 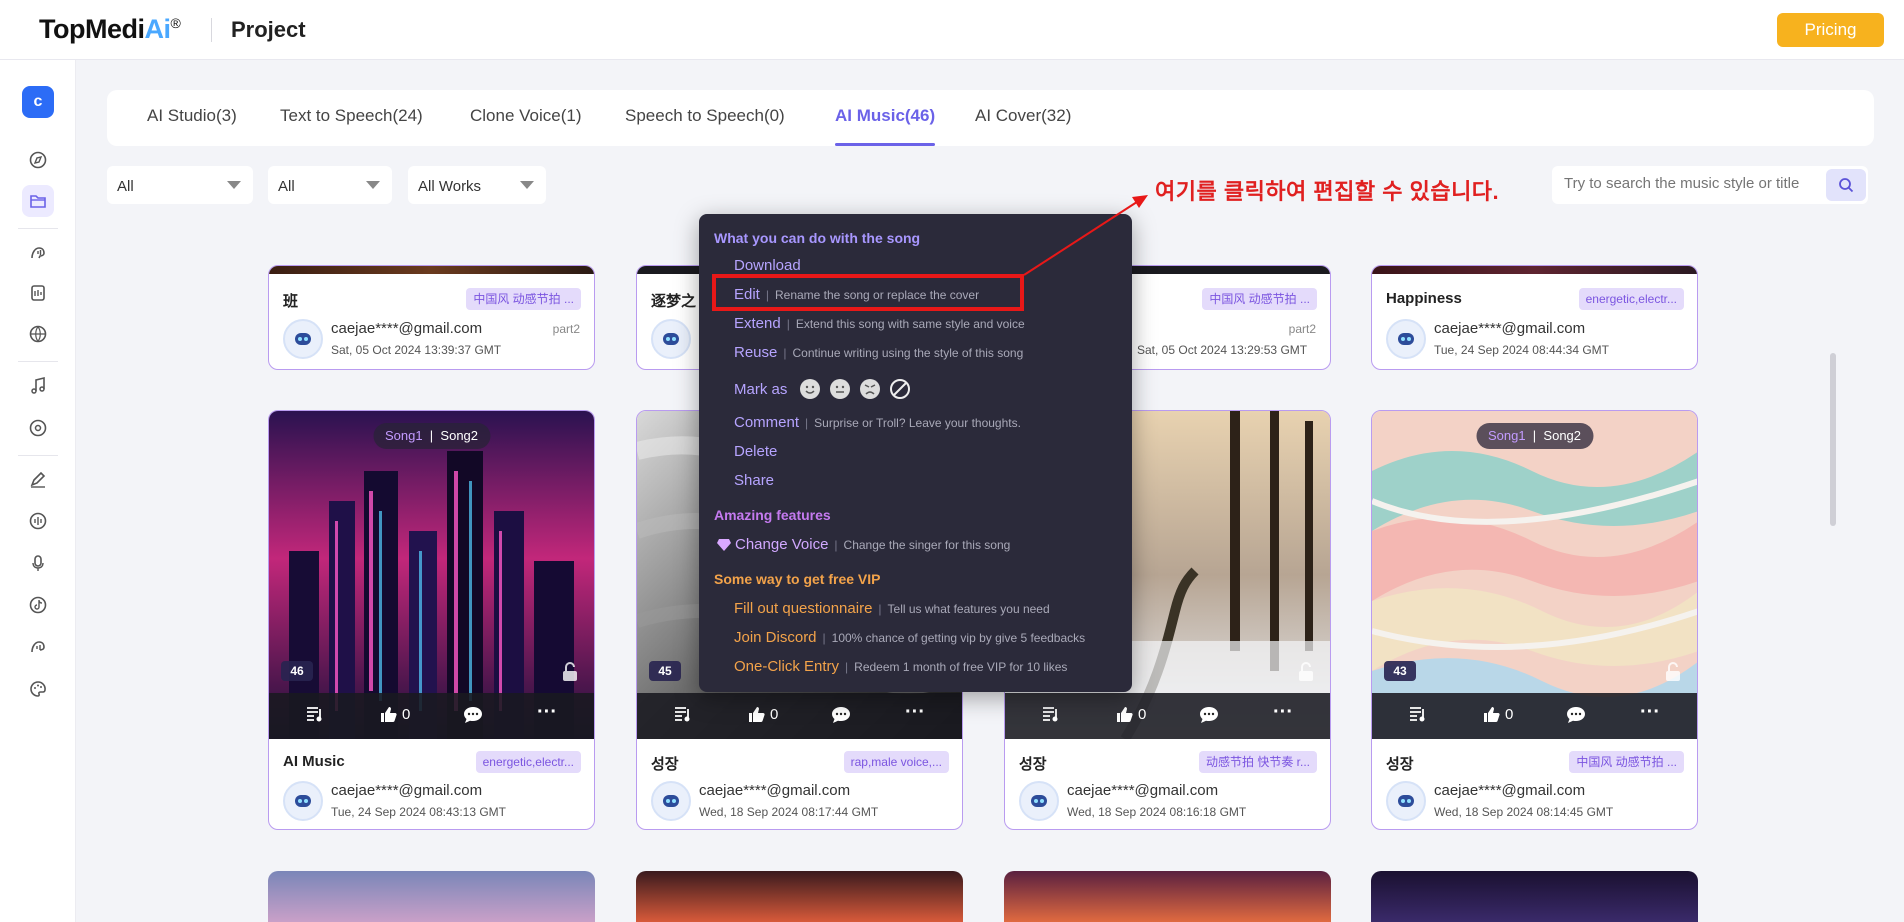 I want to click on annotation-arrow-icon, so click(x=1085, y=235).